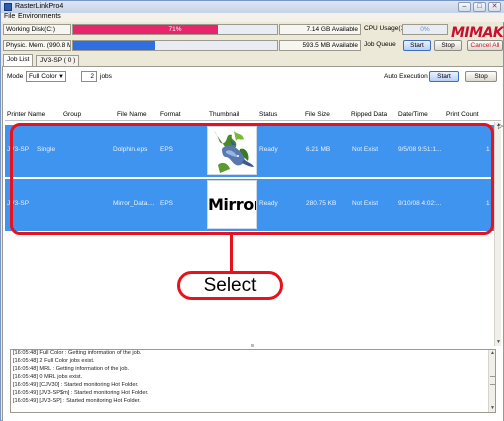 The width and height of the screenshot is (504, 421). Describe the element at coordinates (231, 253) in the screenshot. I see `callout-connector` at that location.